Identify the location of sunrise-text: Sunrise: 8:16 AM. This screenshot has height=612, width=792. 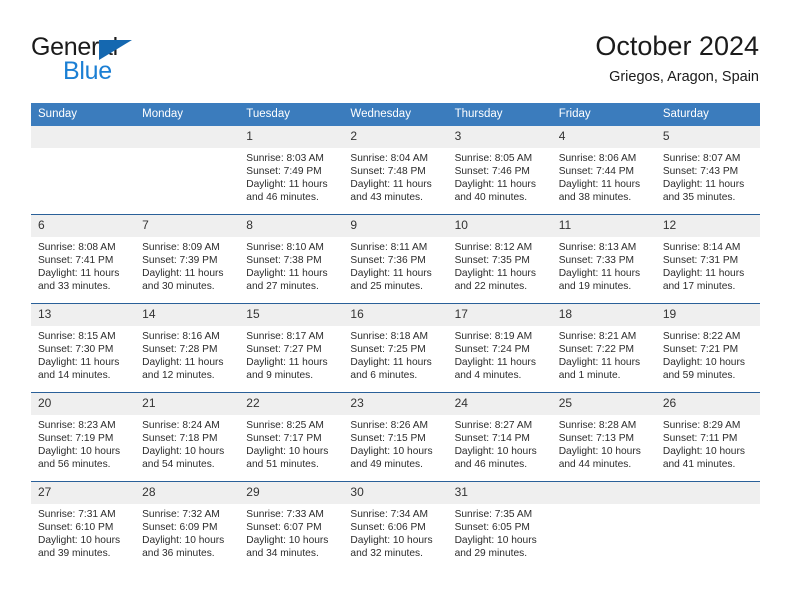
(181, 336).